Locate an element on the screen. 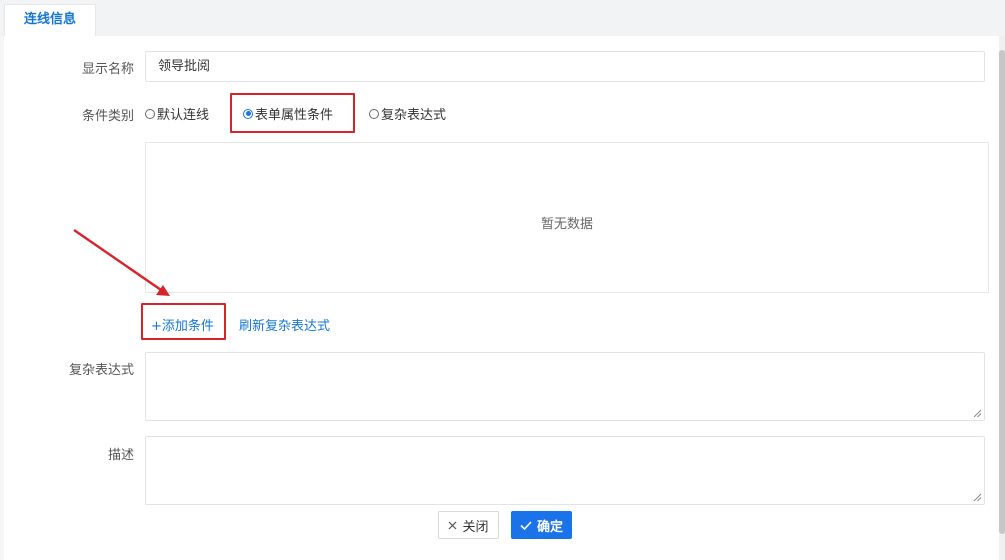 This screenshot has height=560, width=1005. description-textarea is located at coordinates (565, 470).